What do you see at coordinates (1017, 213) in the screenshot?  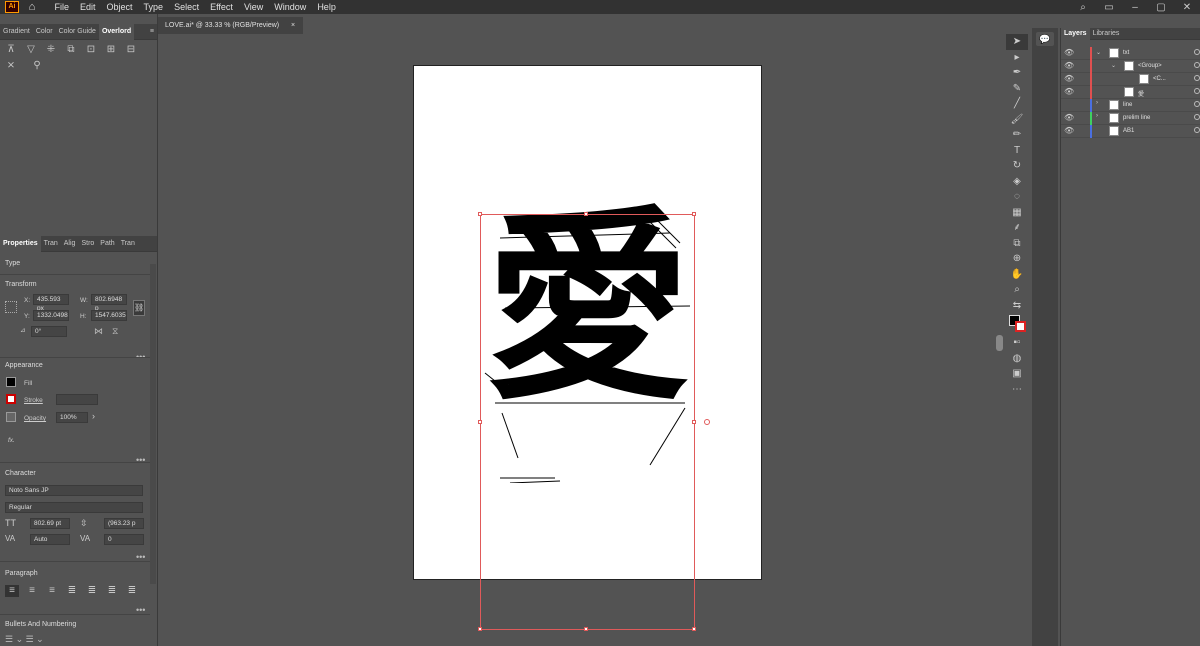 I see `gradient-tool-icon: ▦` at bounding box center [1017, 213].